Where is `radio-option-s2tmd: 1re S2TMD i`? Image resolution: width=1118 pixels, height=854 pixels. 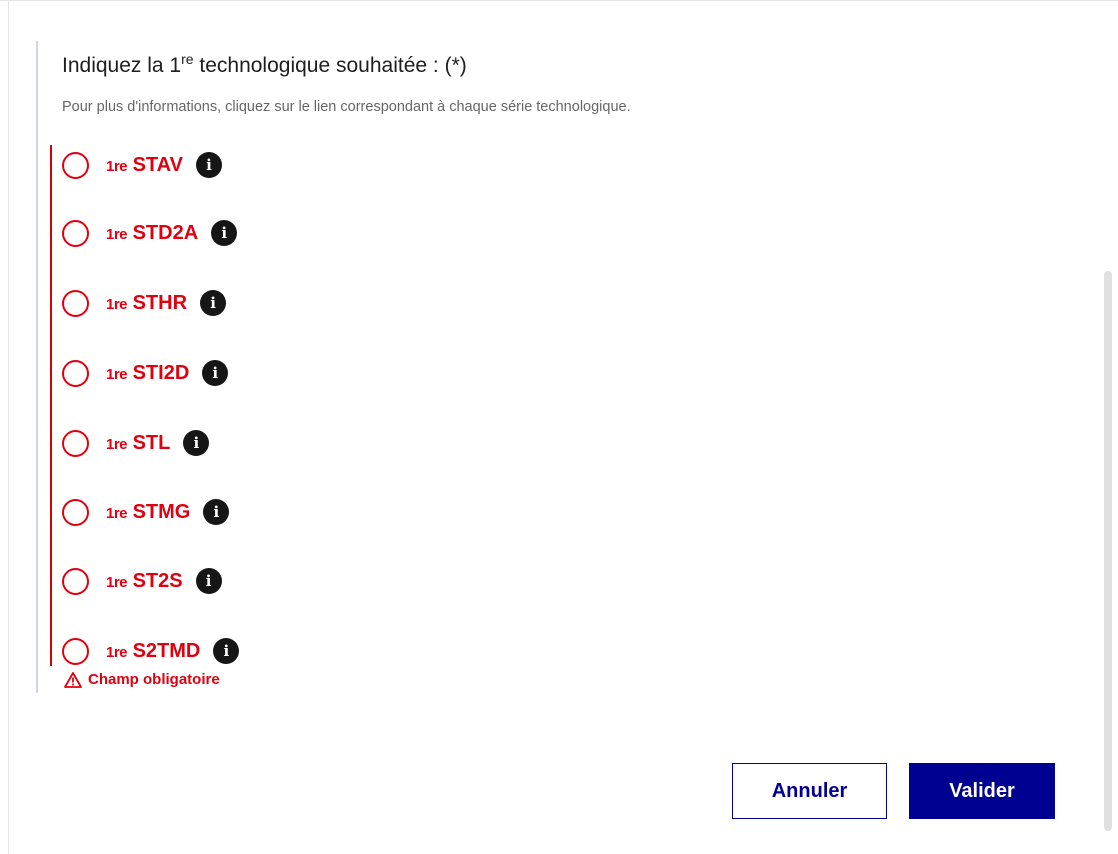
radio-option-s2tmd: 1re S2TMD i is located at coordinates (151, 651).